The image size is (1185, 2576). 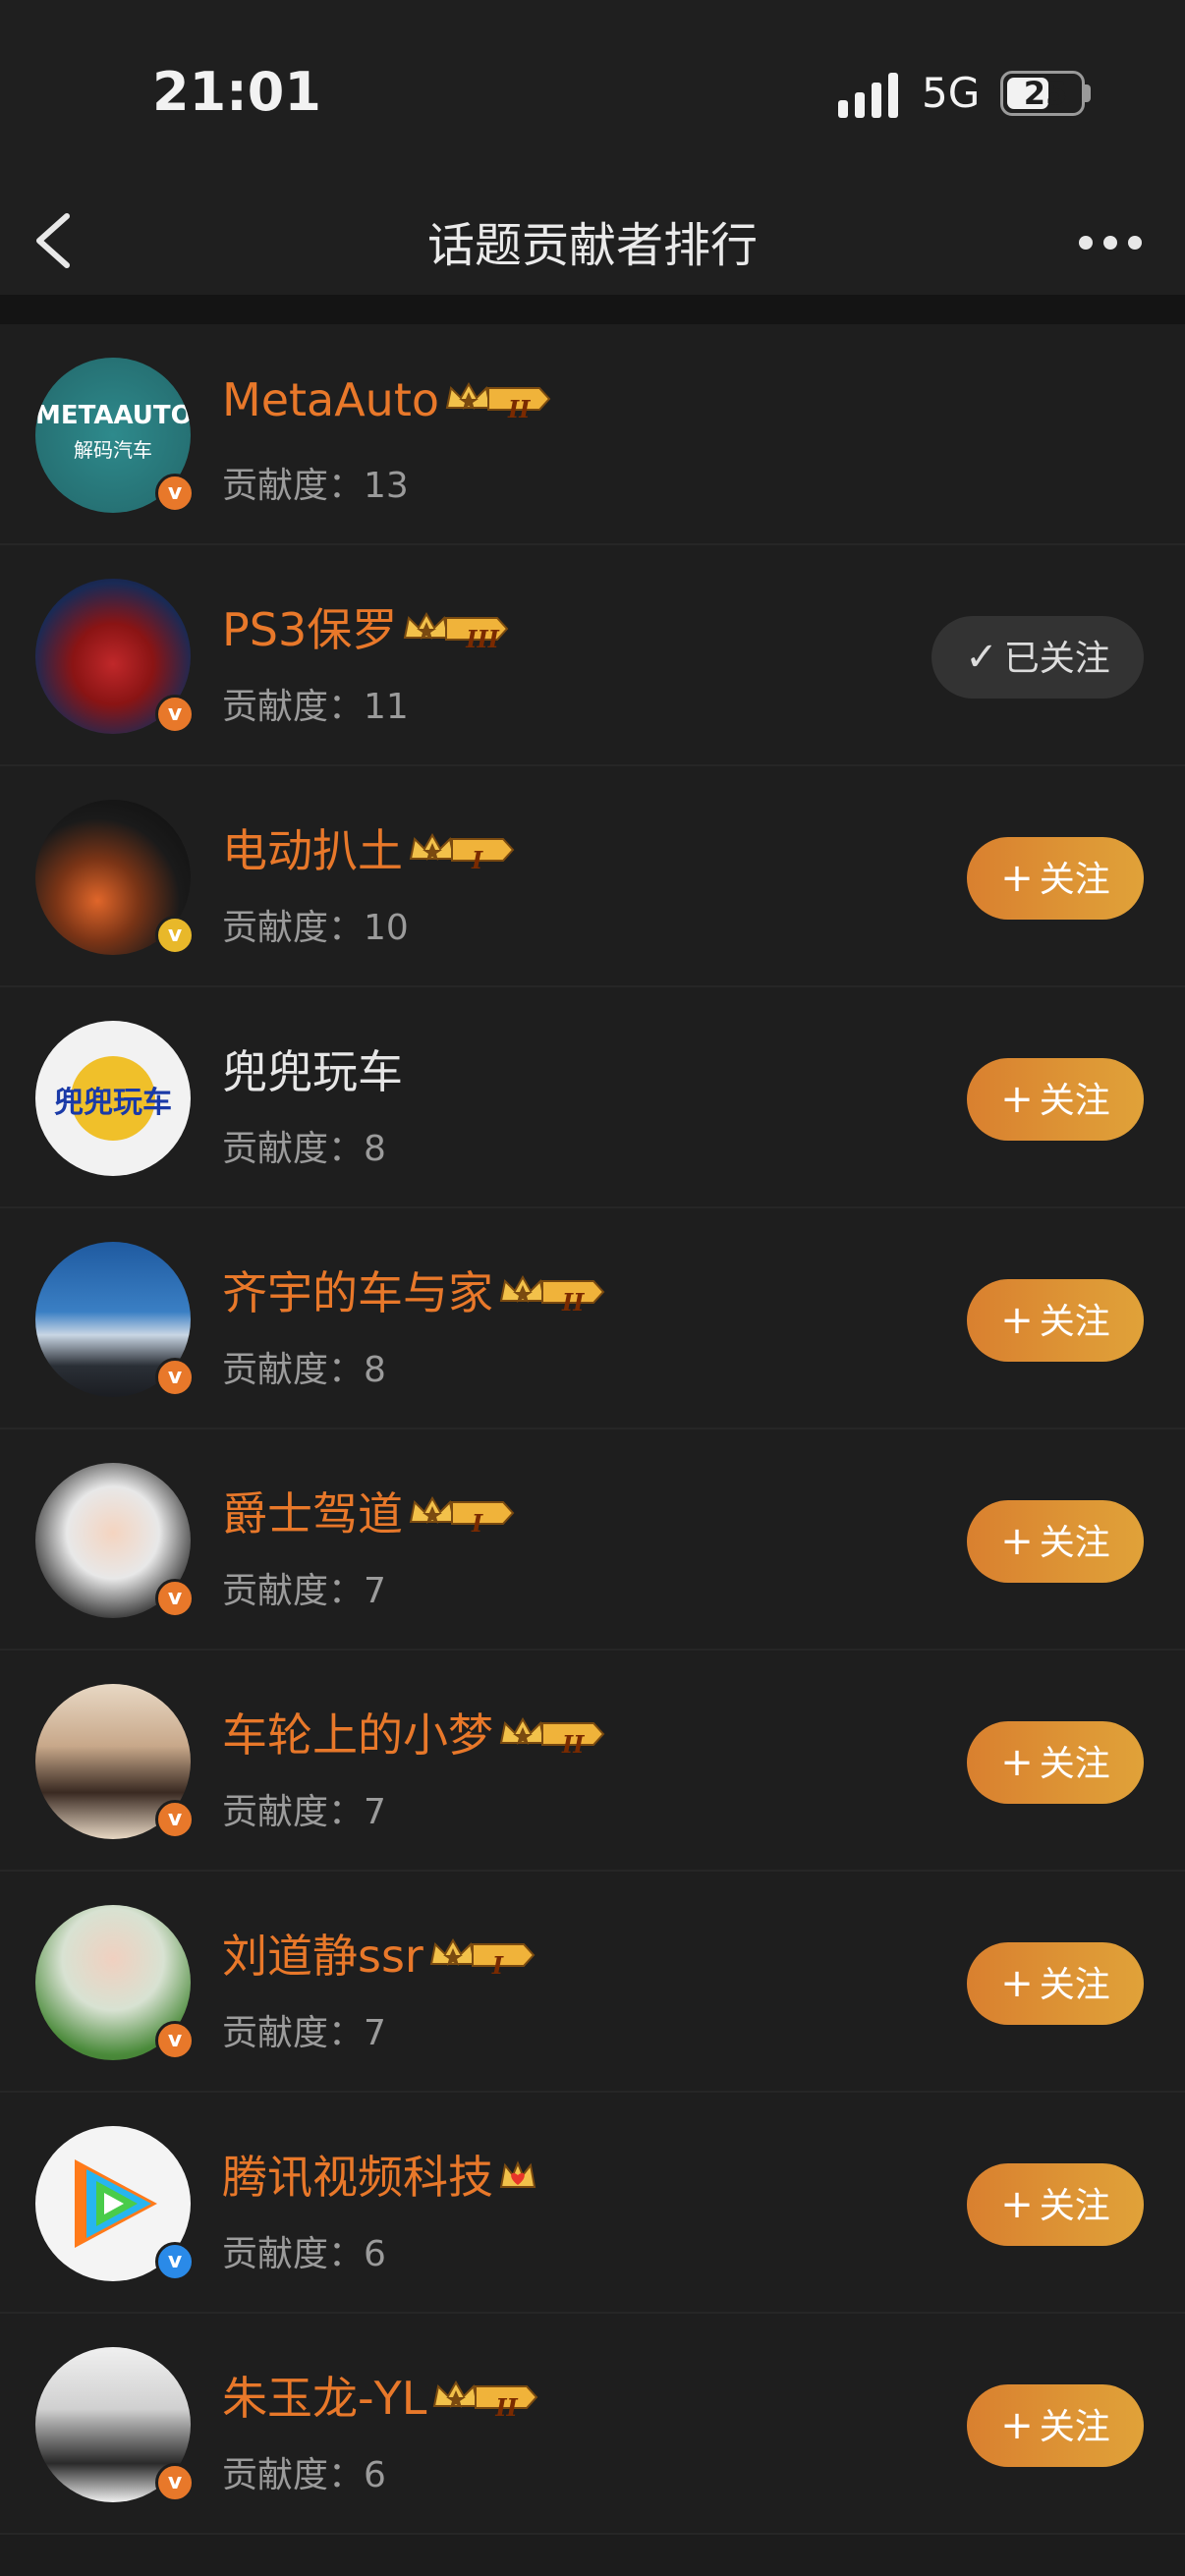 What do you see at coordinates (592, 876) in the screenshot?
I see `contributor-row: v 电动扒土 I 贡献度：10 + 关注` at bounding box center [592, 876].